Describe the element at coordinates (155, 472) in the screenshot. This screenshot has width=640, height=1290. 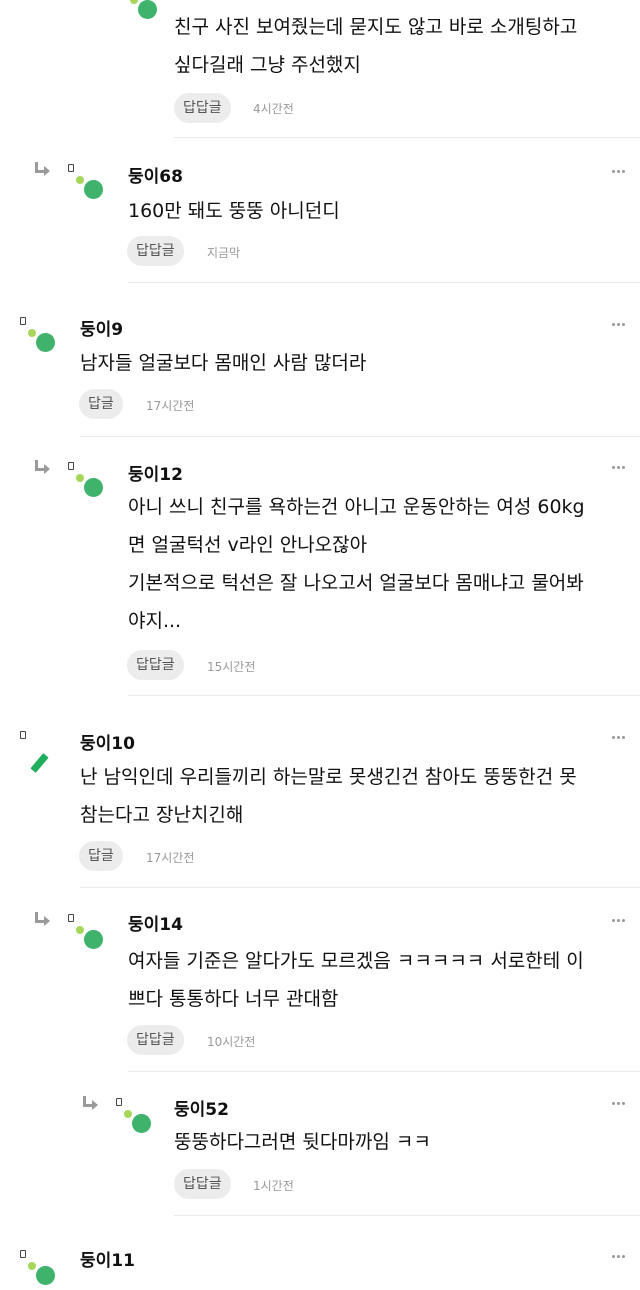
I see `comment-username: 둥이12` at that location.